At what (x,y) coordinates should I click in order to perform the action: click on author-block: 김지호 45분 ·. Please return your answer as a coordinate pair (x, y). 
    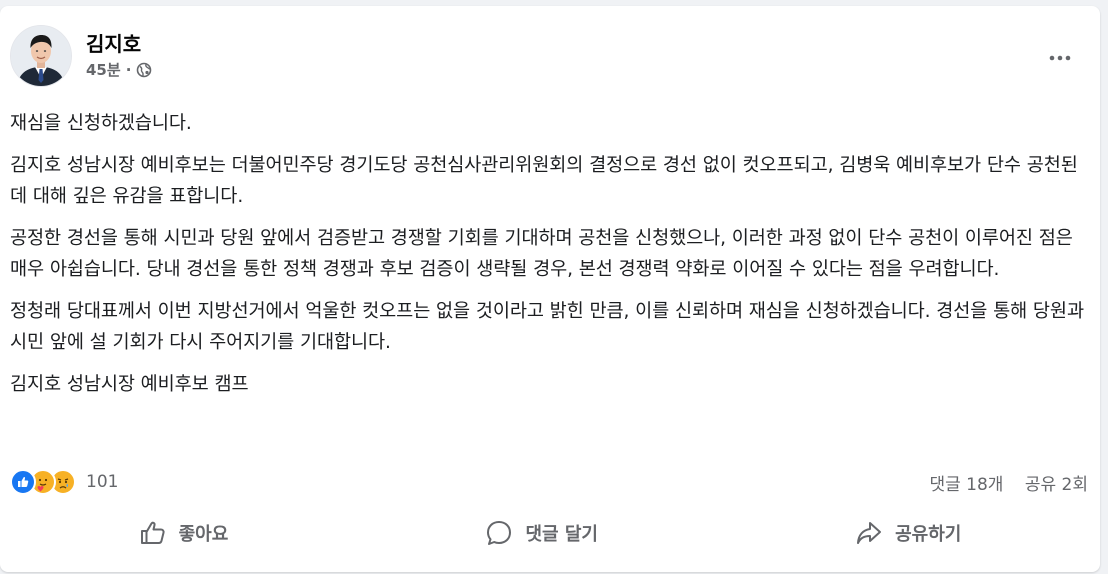
    Looking at the image, I should click on (119, 56).